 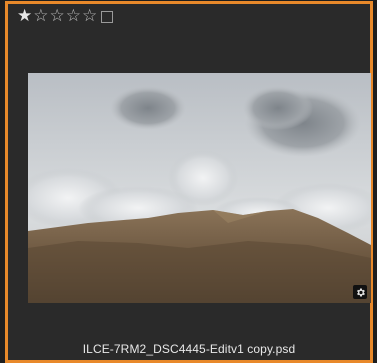 I want to click on photo-filename: ILCE-7RM2_DSC4445-Editv1 copy.psd, so click(x=189, y=349).